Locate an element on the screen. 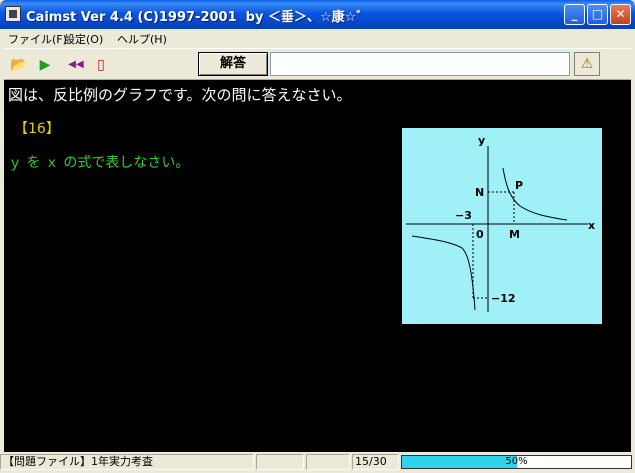 This screenshot has height=473, width=635. label-m: M is located at coordinates (514, 234).